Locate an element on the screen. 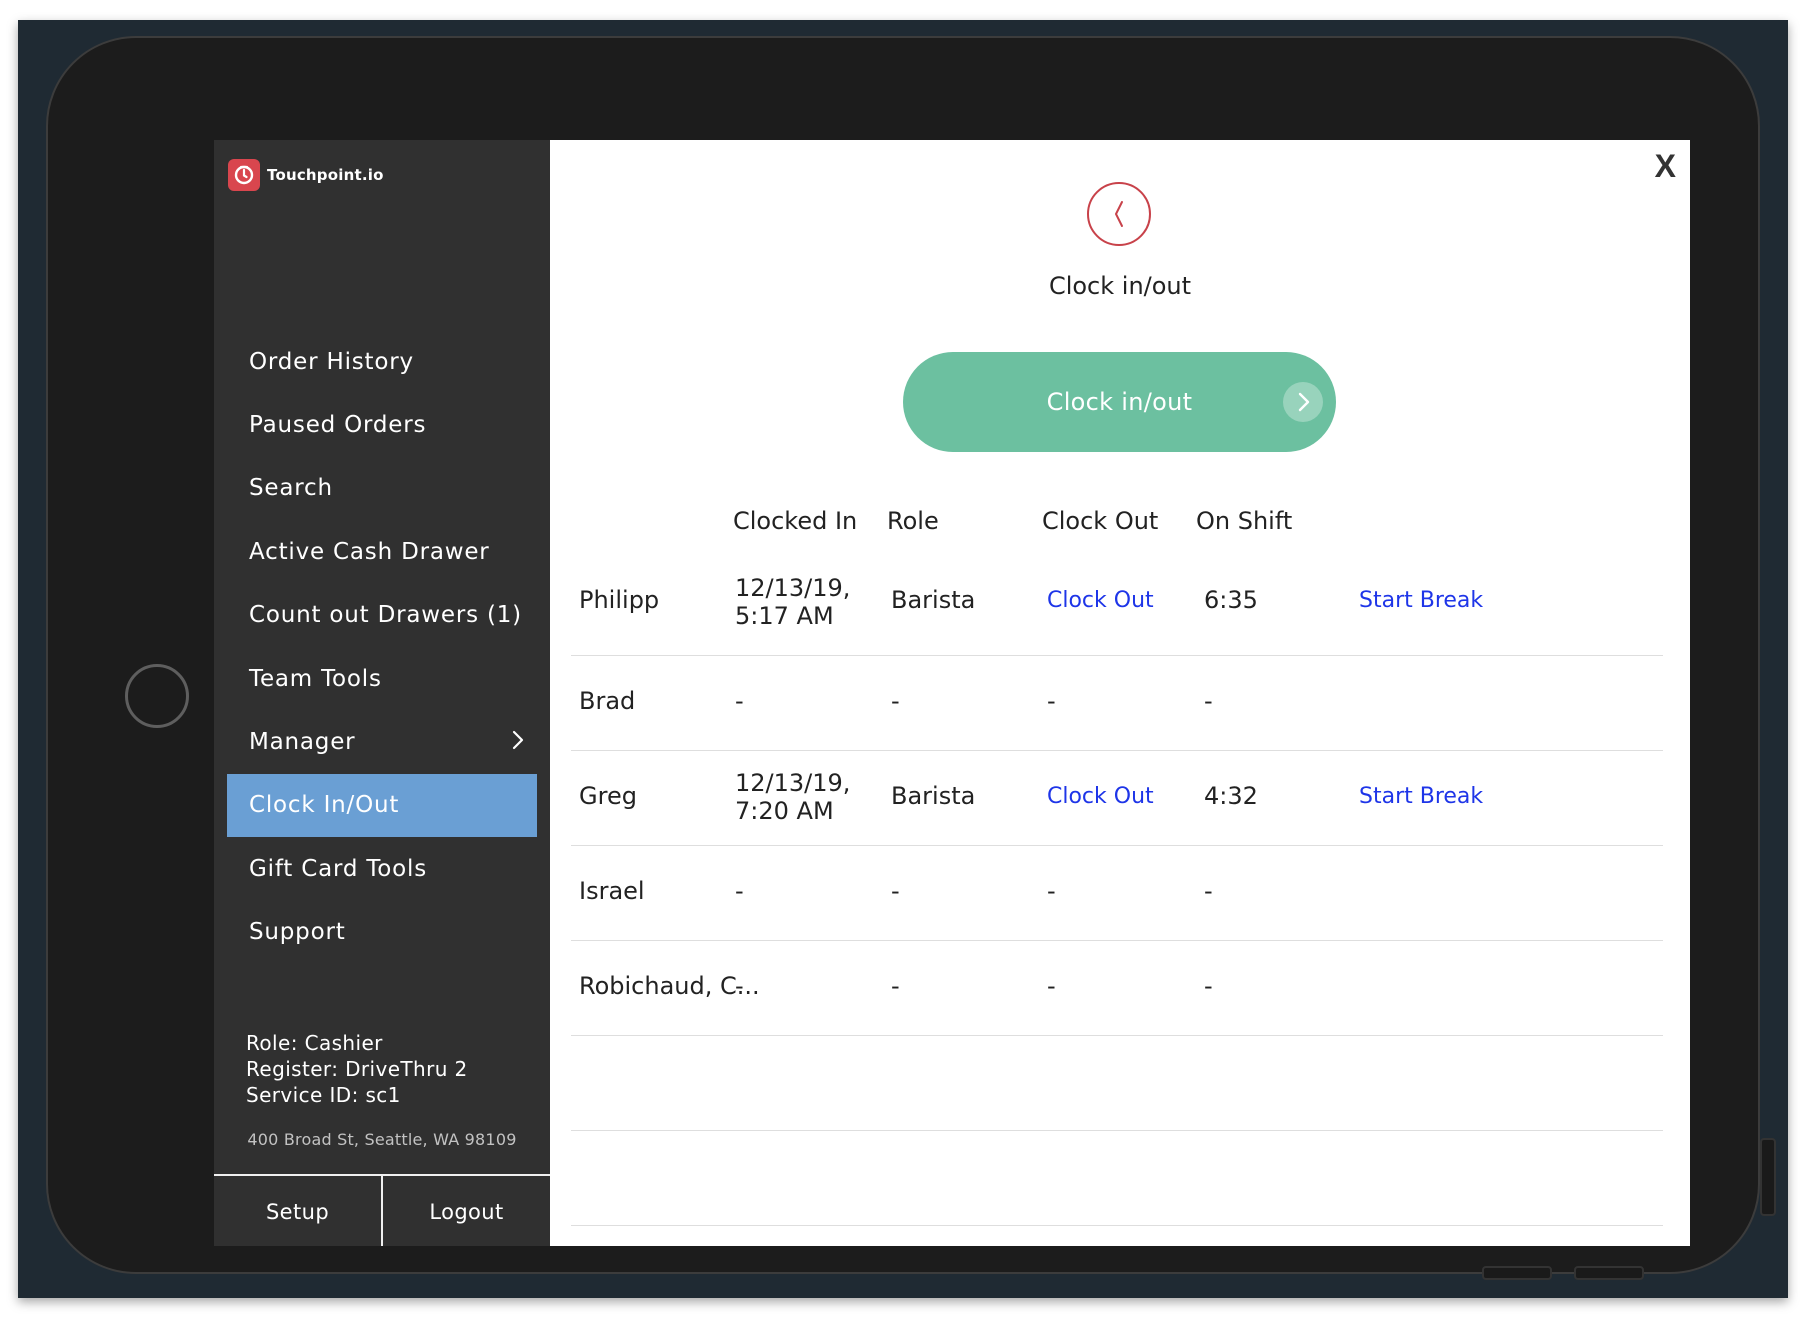 The width and height of the screenshot is (1806, 1318). sidebar-footer: Setup Logout is located at coordinates (382, 1210).